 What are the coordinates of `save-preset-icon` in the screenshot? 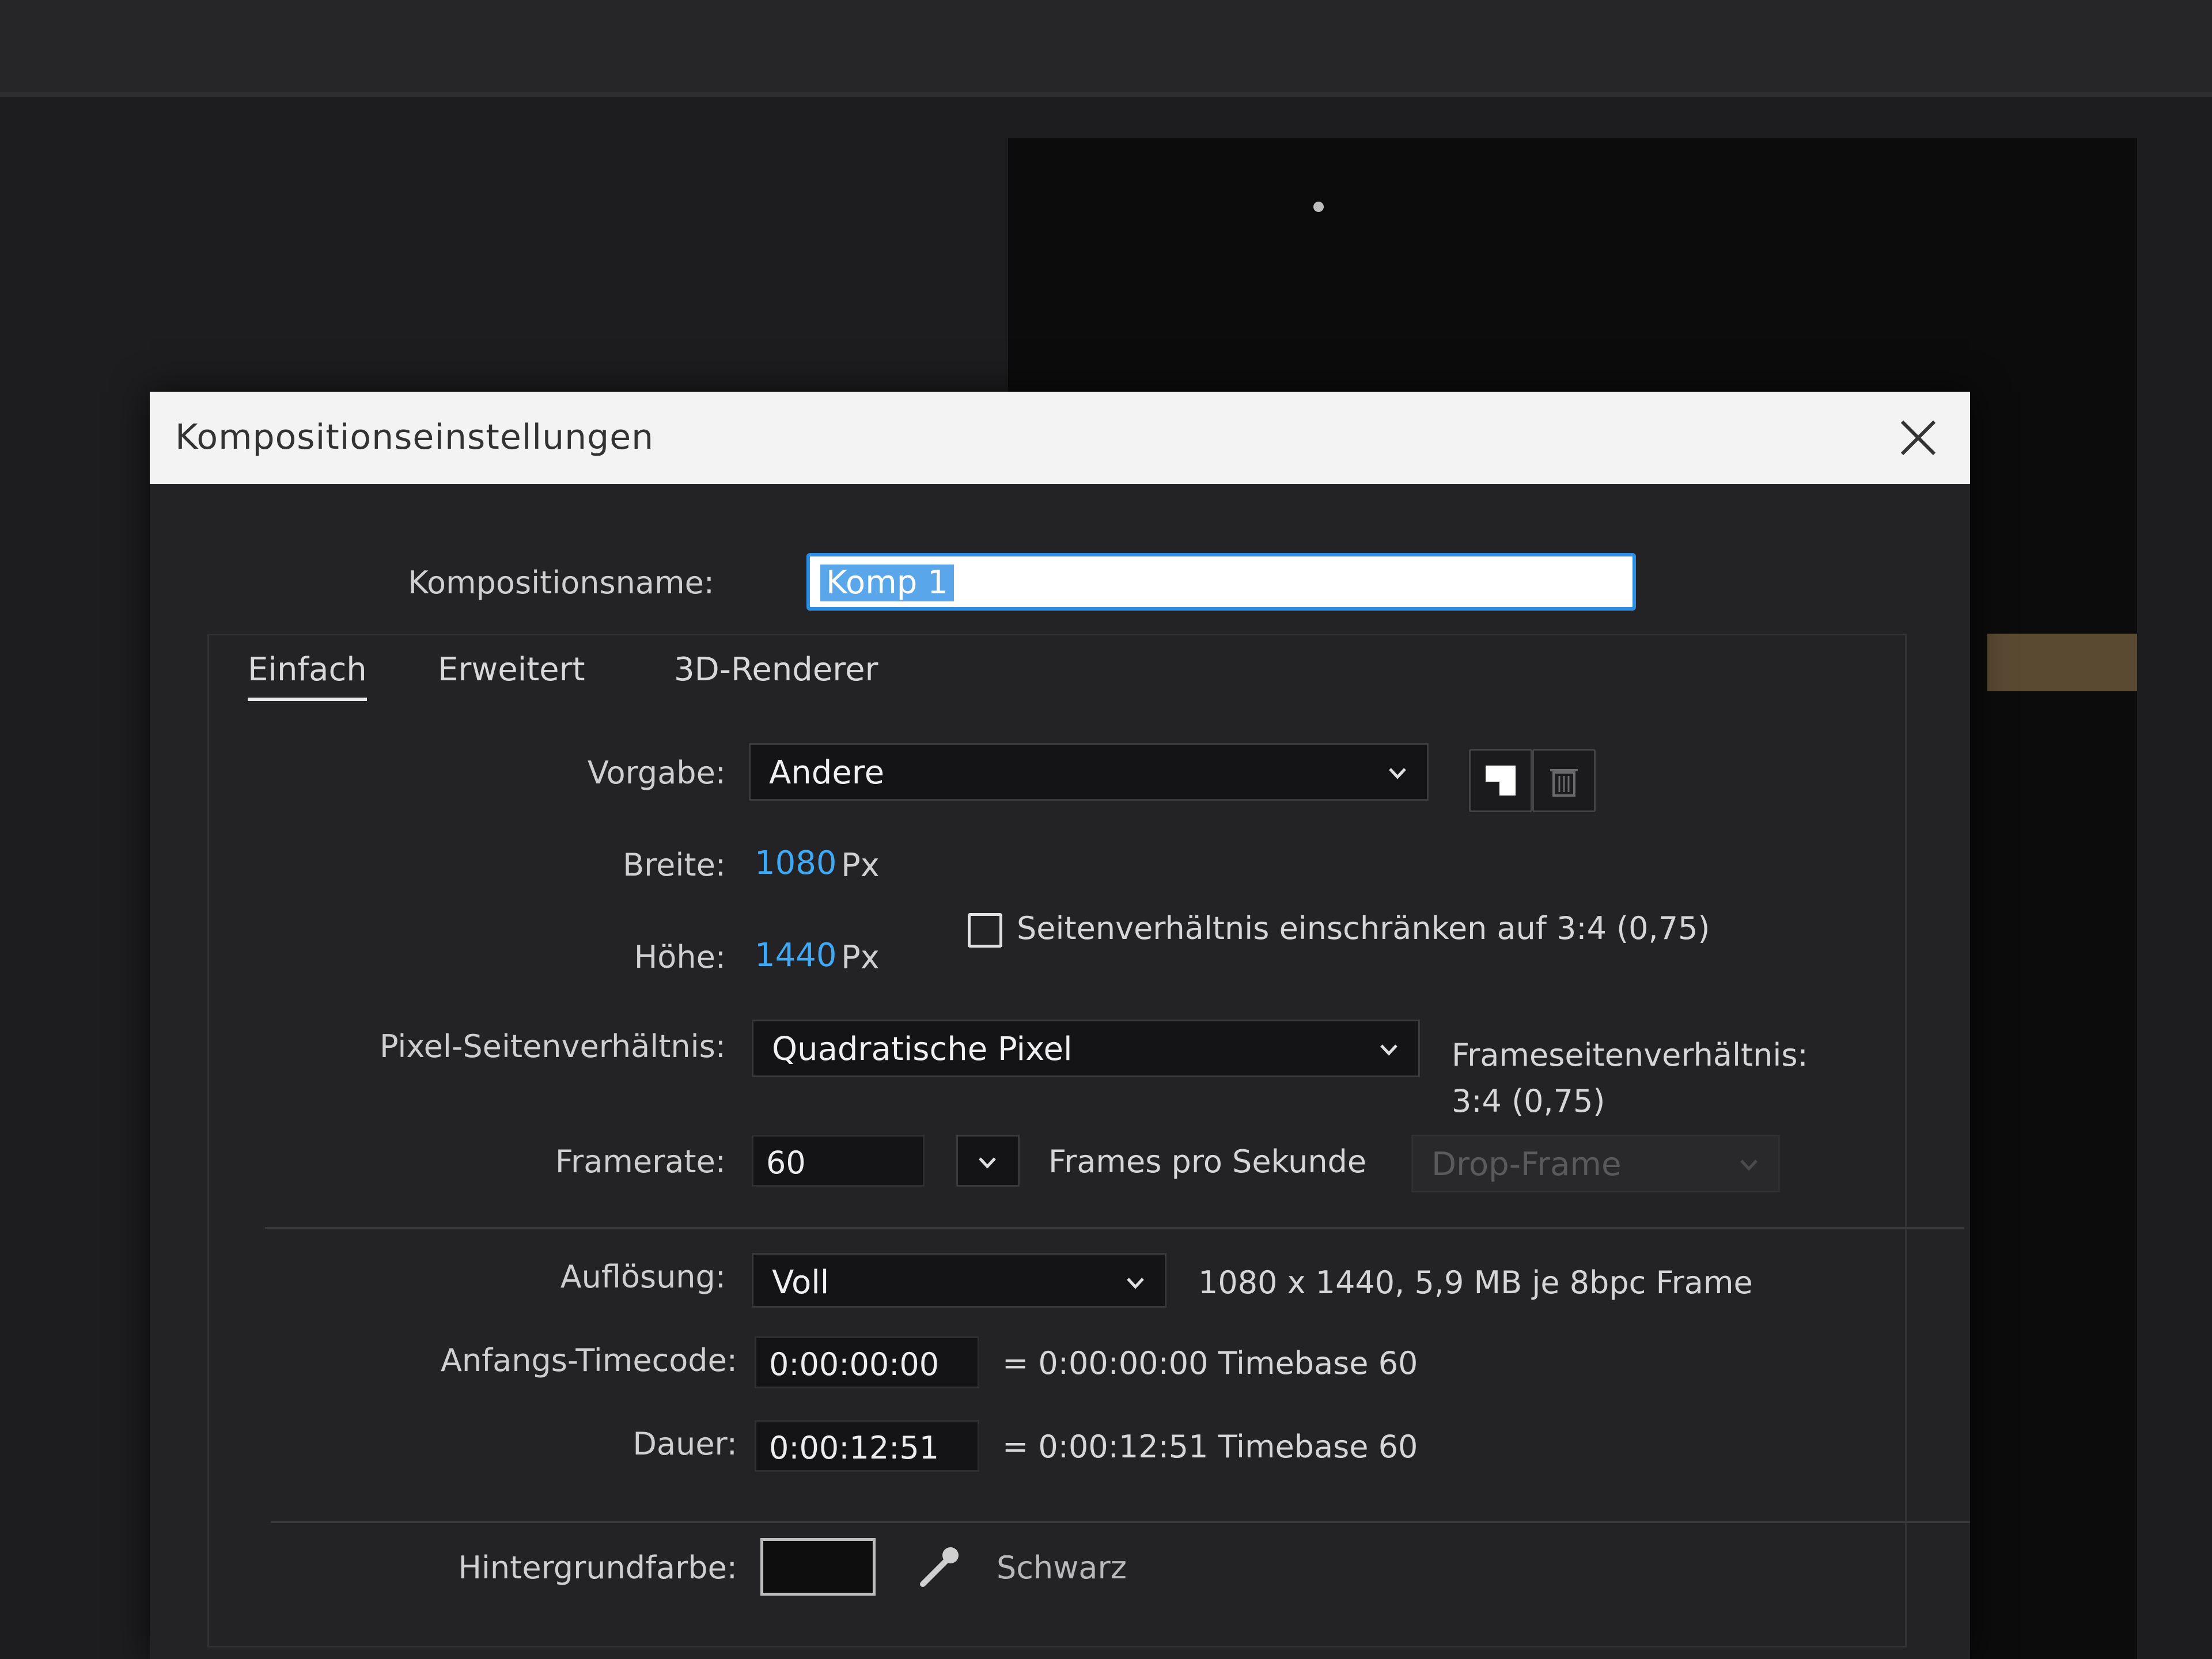 It's located at (1501, 781).